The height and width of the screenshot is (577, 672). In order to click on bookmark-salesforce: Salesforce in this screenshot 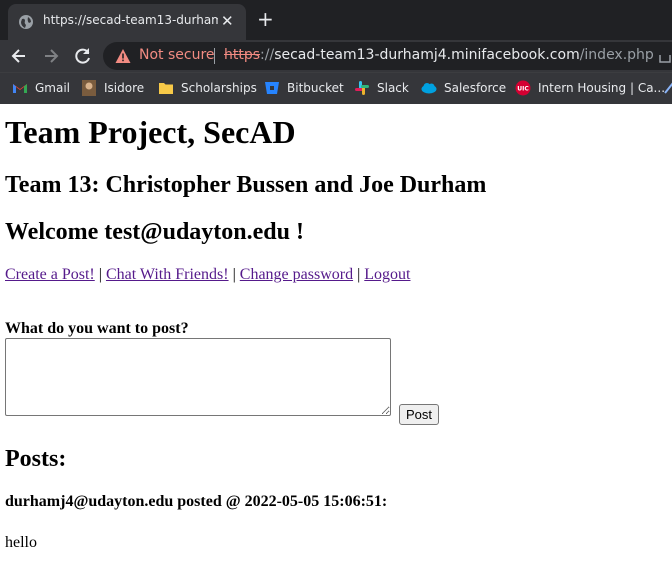, I will do `click(463, 88)`.